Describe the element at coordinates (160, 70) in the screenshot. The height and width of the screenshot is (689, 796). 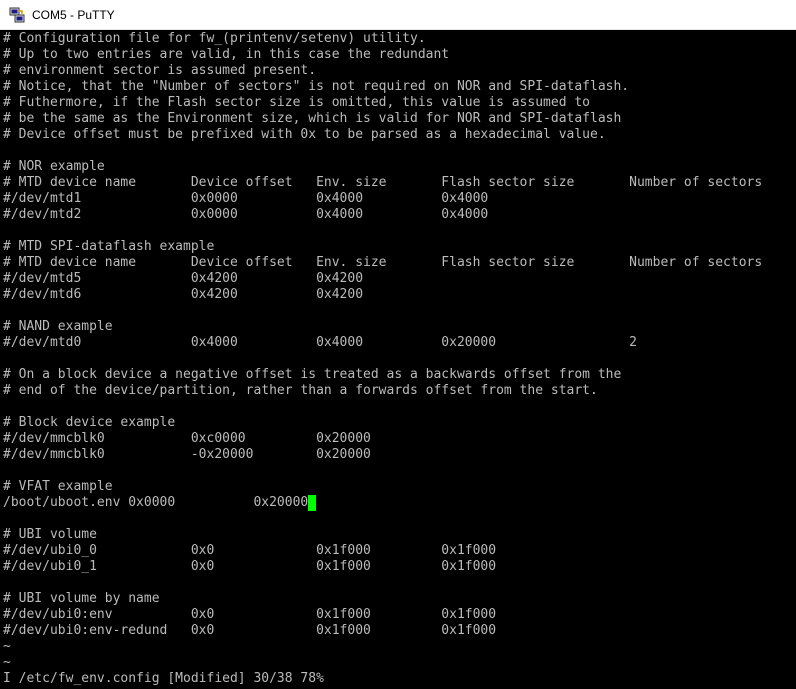
I see `terminal-line: # environment sector is assumed present.` at that location.